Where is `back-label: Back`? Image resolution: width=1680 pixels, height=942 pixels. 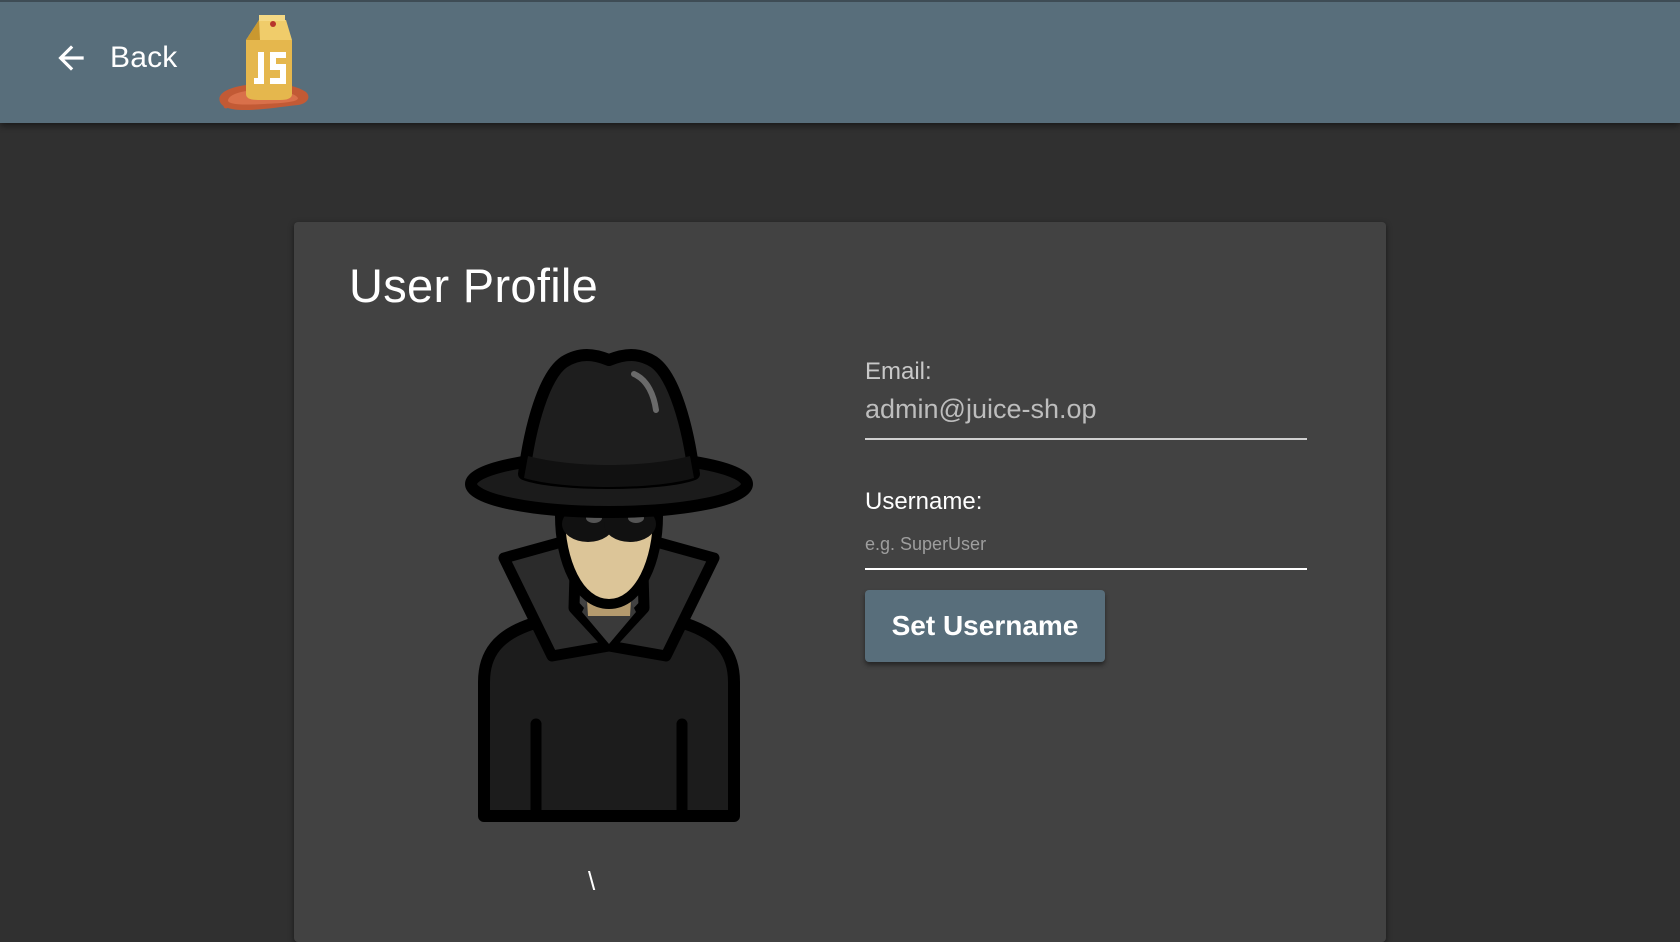 back-label: Back is located at coordinates (144, 57).